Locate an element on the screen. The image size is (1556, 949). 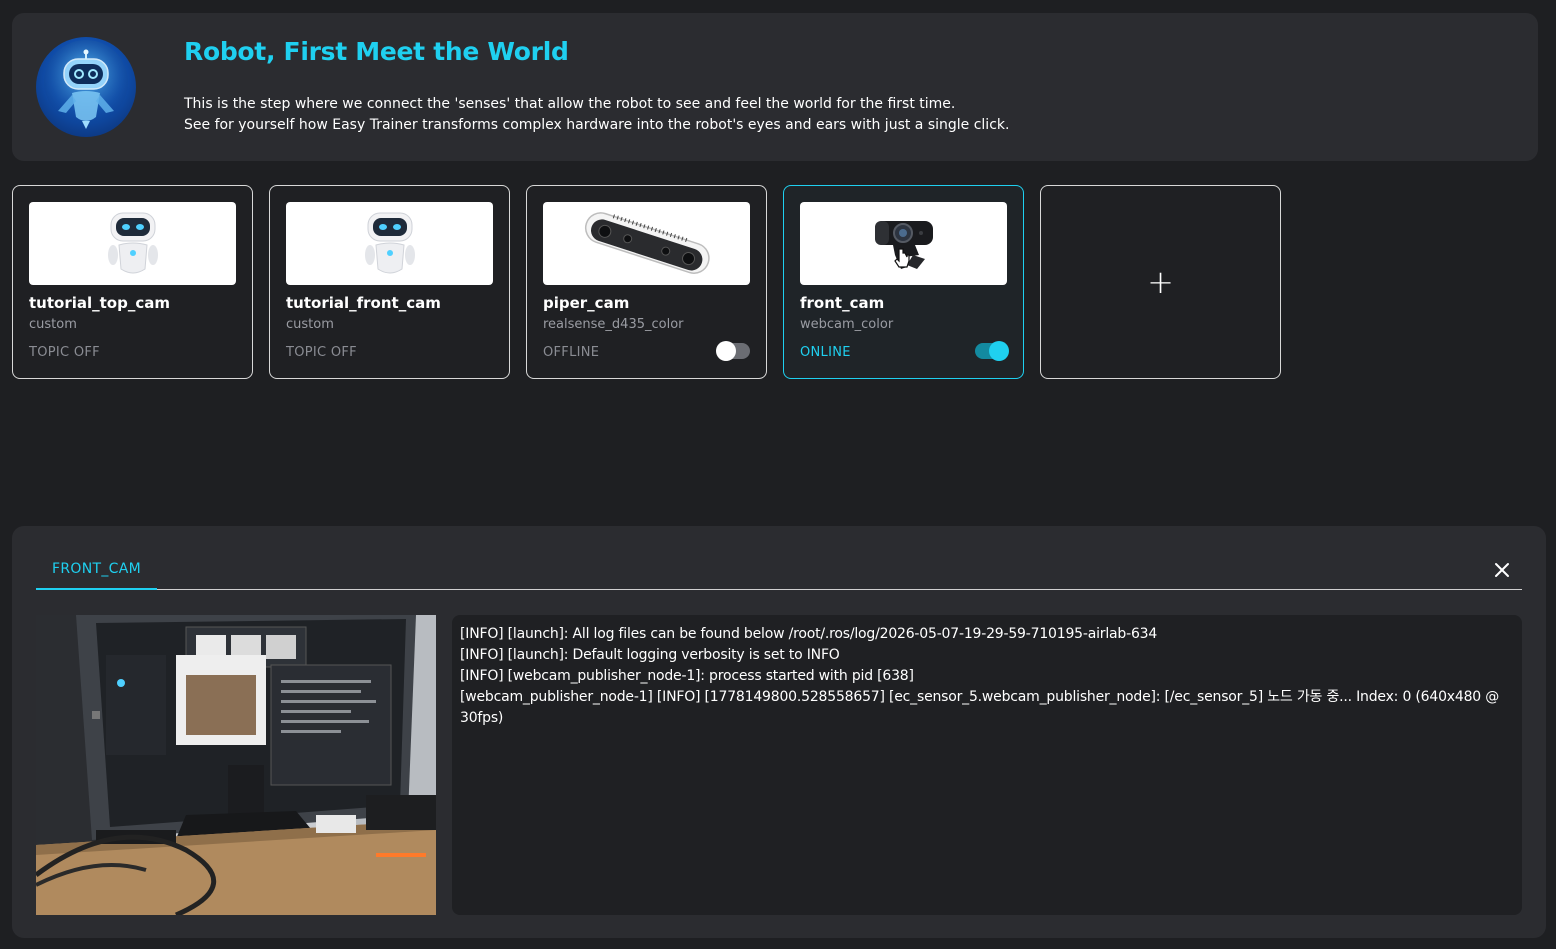
sensor-name: tutorial_top_cam is located at coordinates (99, 303).